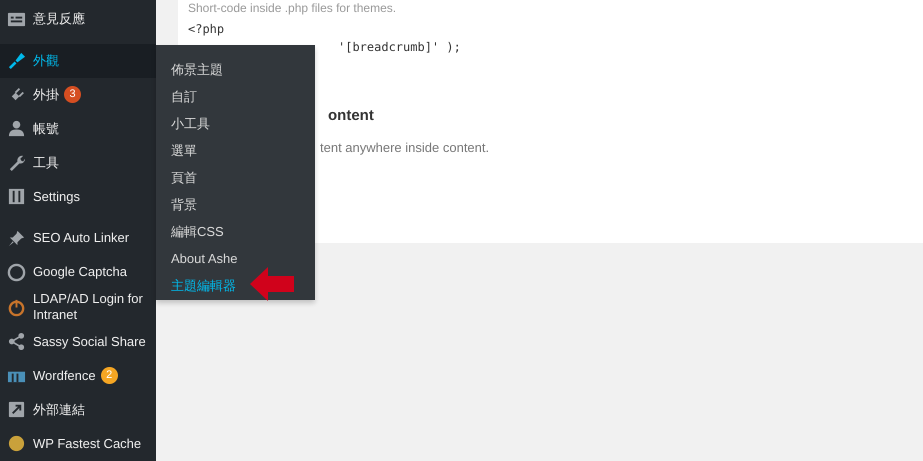  What do you see at coordinates (78, 307) in the screenshot?
I see `sidebar-item: LDAP/AD Login for Intranet` at bounding box center [78, 307].